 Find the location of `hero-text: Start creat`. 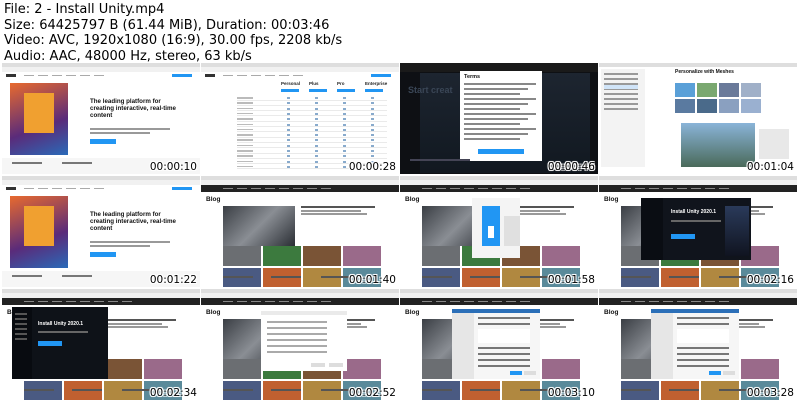

hero-text: Start creat is located at coordinates (430, 90).